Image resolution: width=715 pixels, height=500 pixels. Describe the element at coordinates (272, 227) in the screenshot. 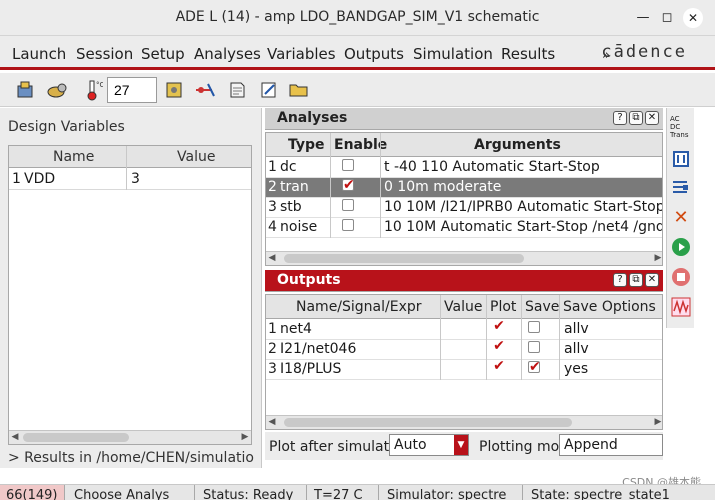

I see `row-number: 4` at that location.